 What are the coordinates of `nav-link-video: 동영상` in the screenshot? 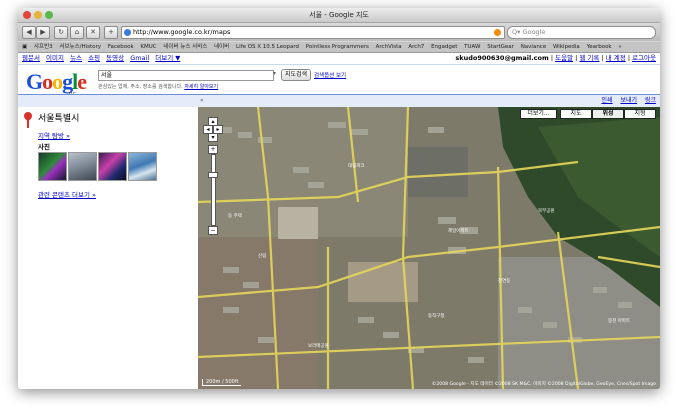 It's located at (115, 58).